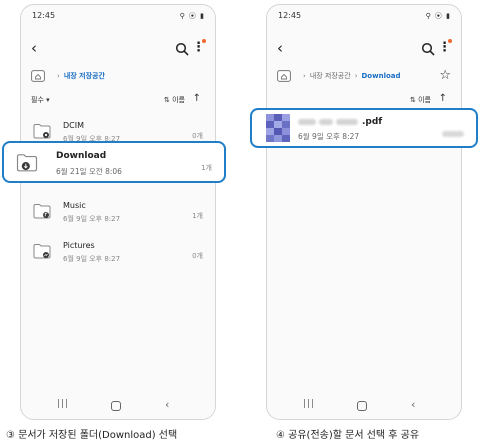 This screenshot has height=446, width=482. Describe the element at coordinates (114, 162) in the screenshot. I see `folder-item-download: Download 6월 21일 오전 8:06 1개` at that location.